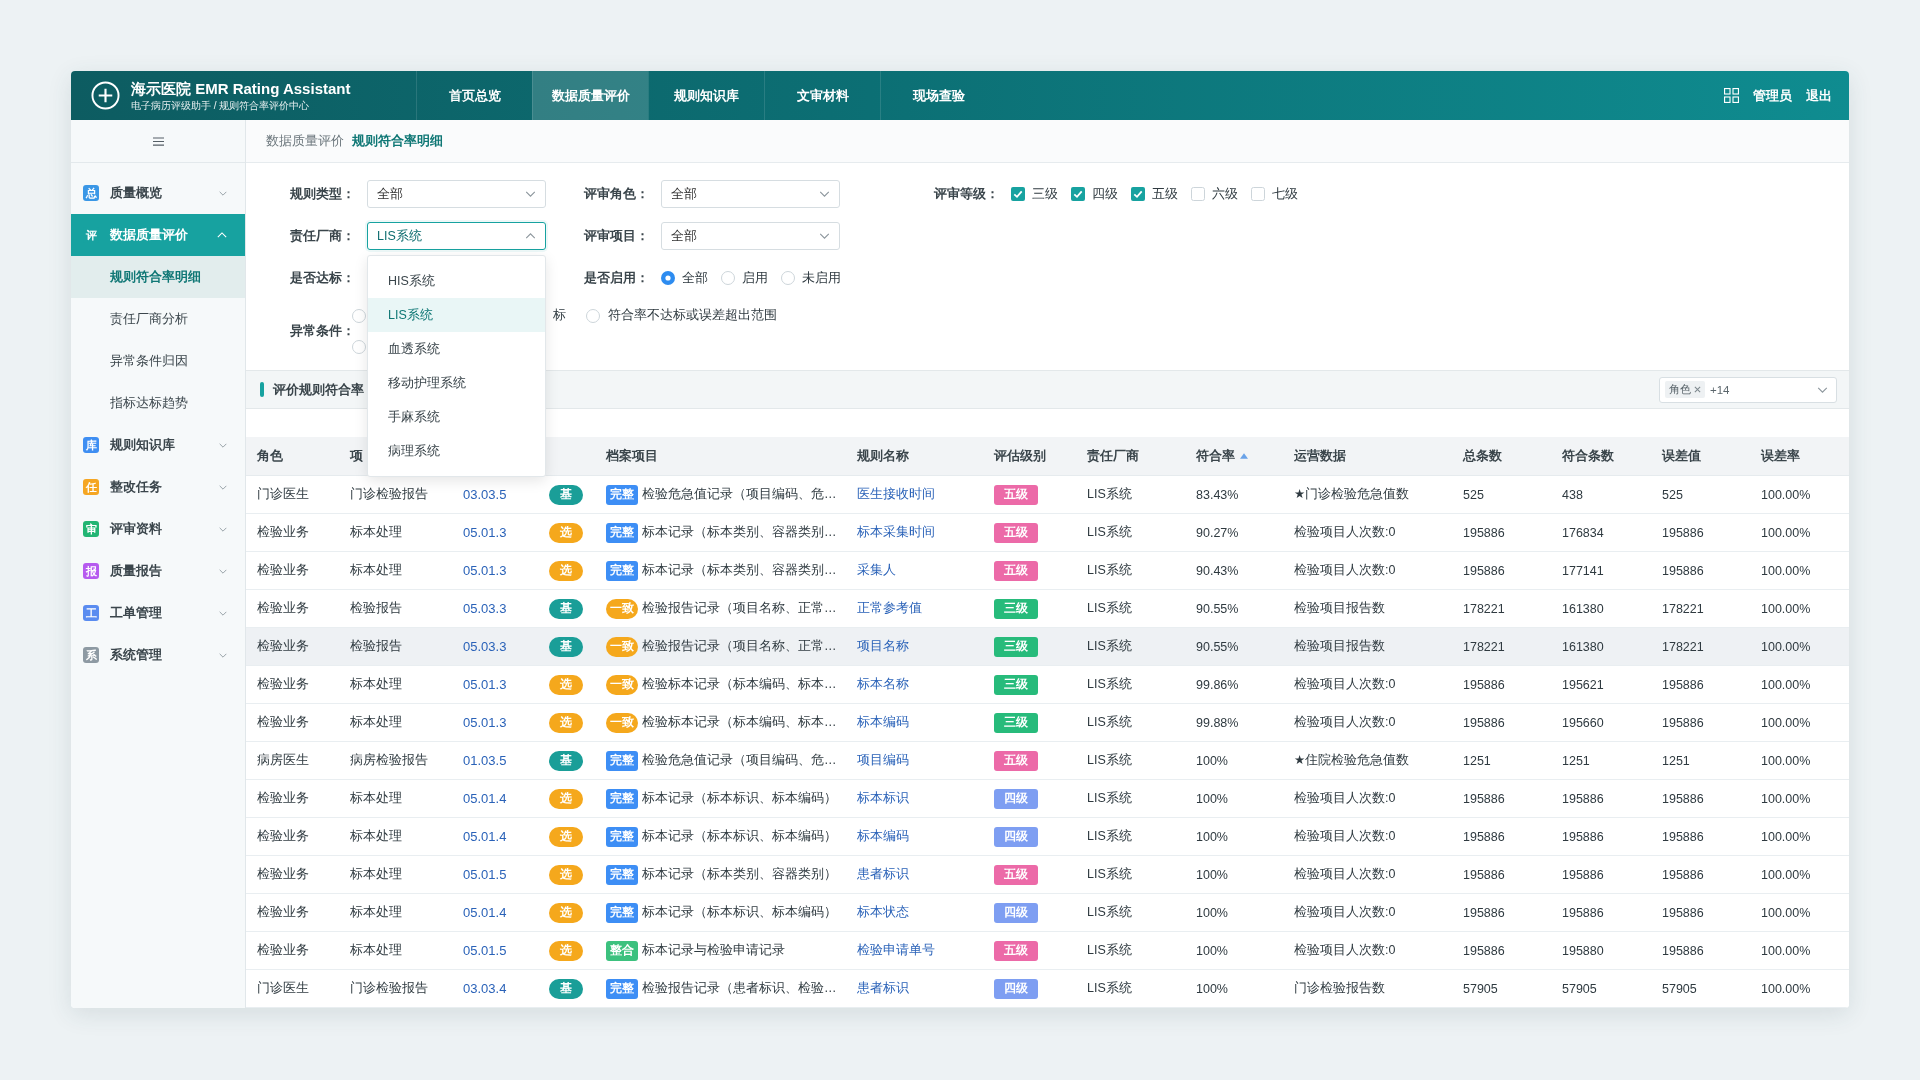  What do you see at coordinates (1217, 646) in the screenshot?
I see `table-cell: 90.55%` at bounding box center [1217, 646].